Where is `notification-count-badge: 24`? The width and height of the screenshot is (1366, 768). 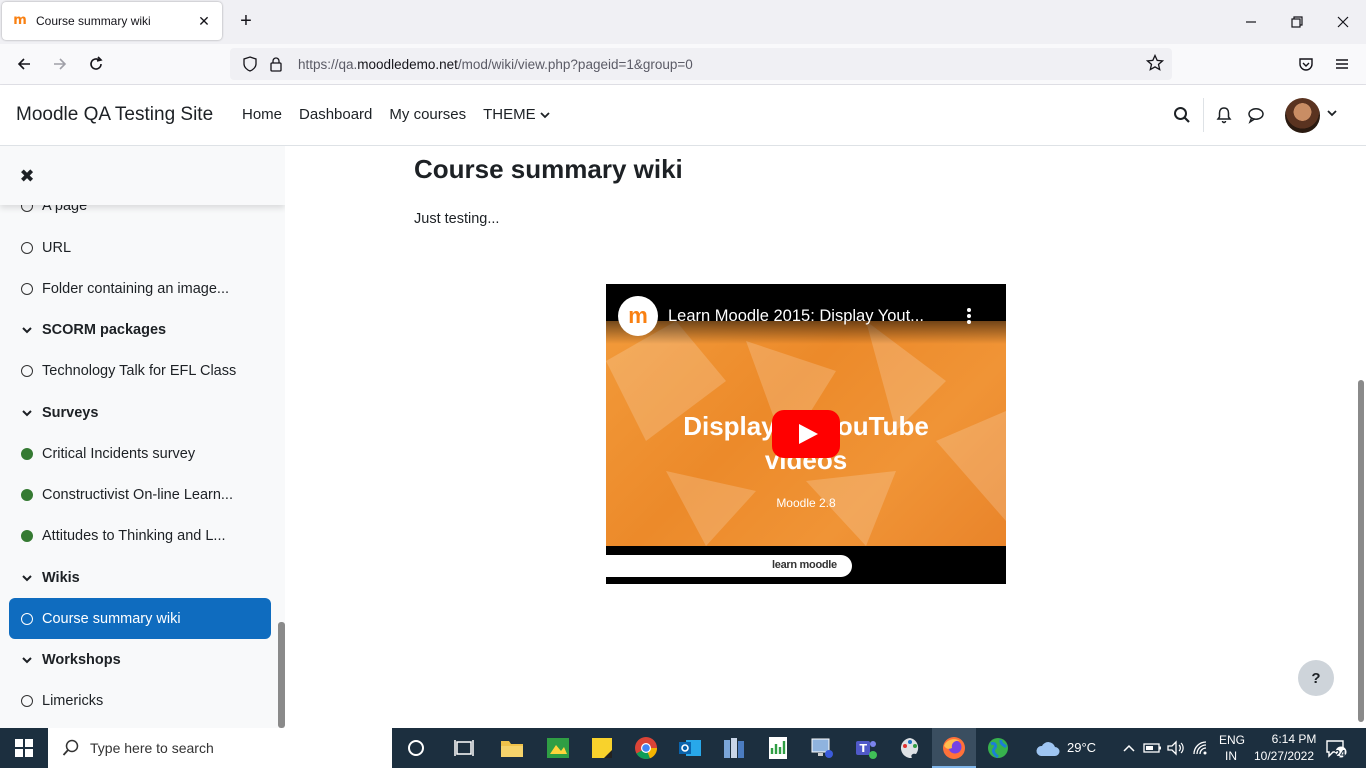
notification-count-badge: 24 is located at coordinates (1340, 754).